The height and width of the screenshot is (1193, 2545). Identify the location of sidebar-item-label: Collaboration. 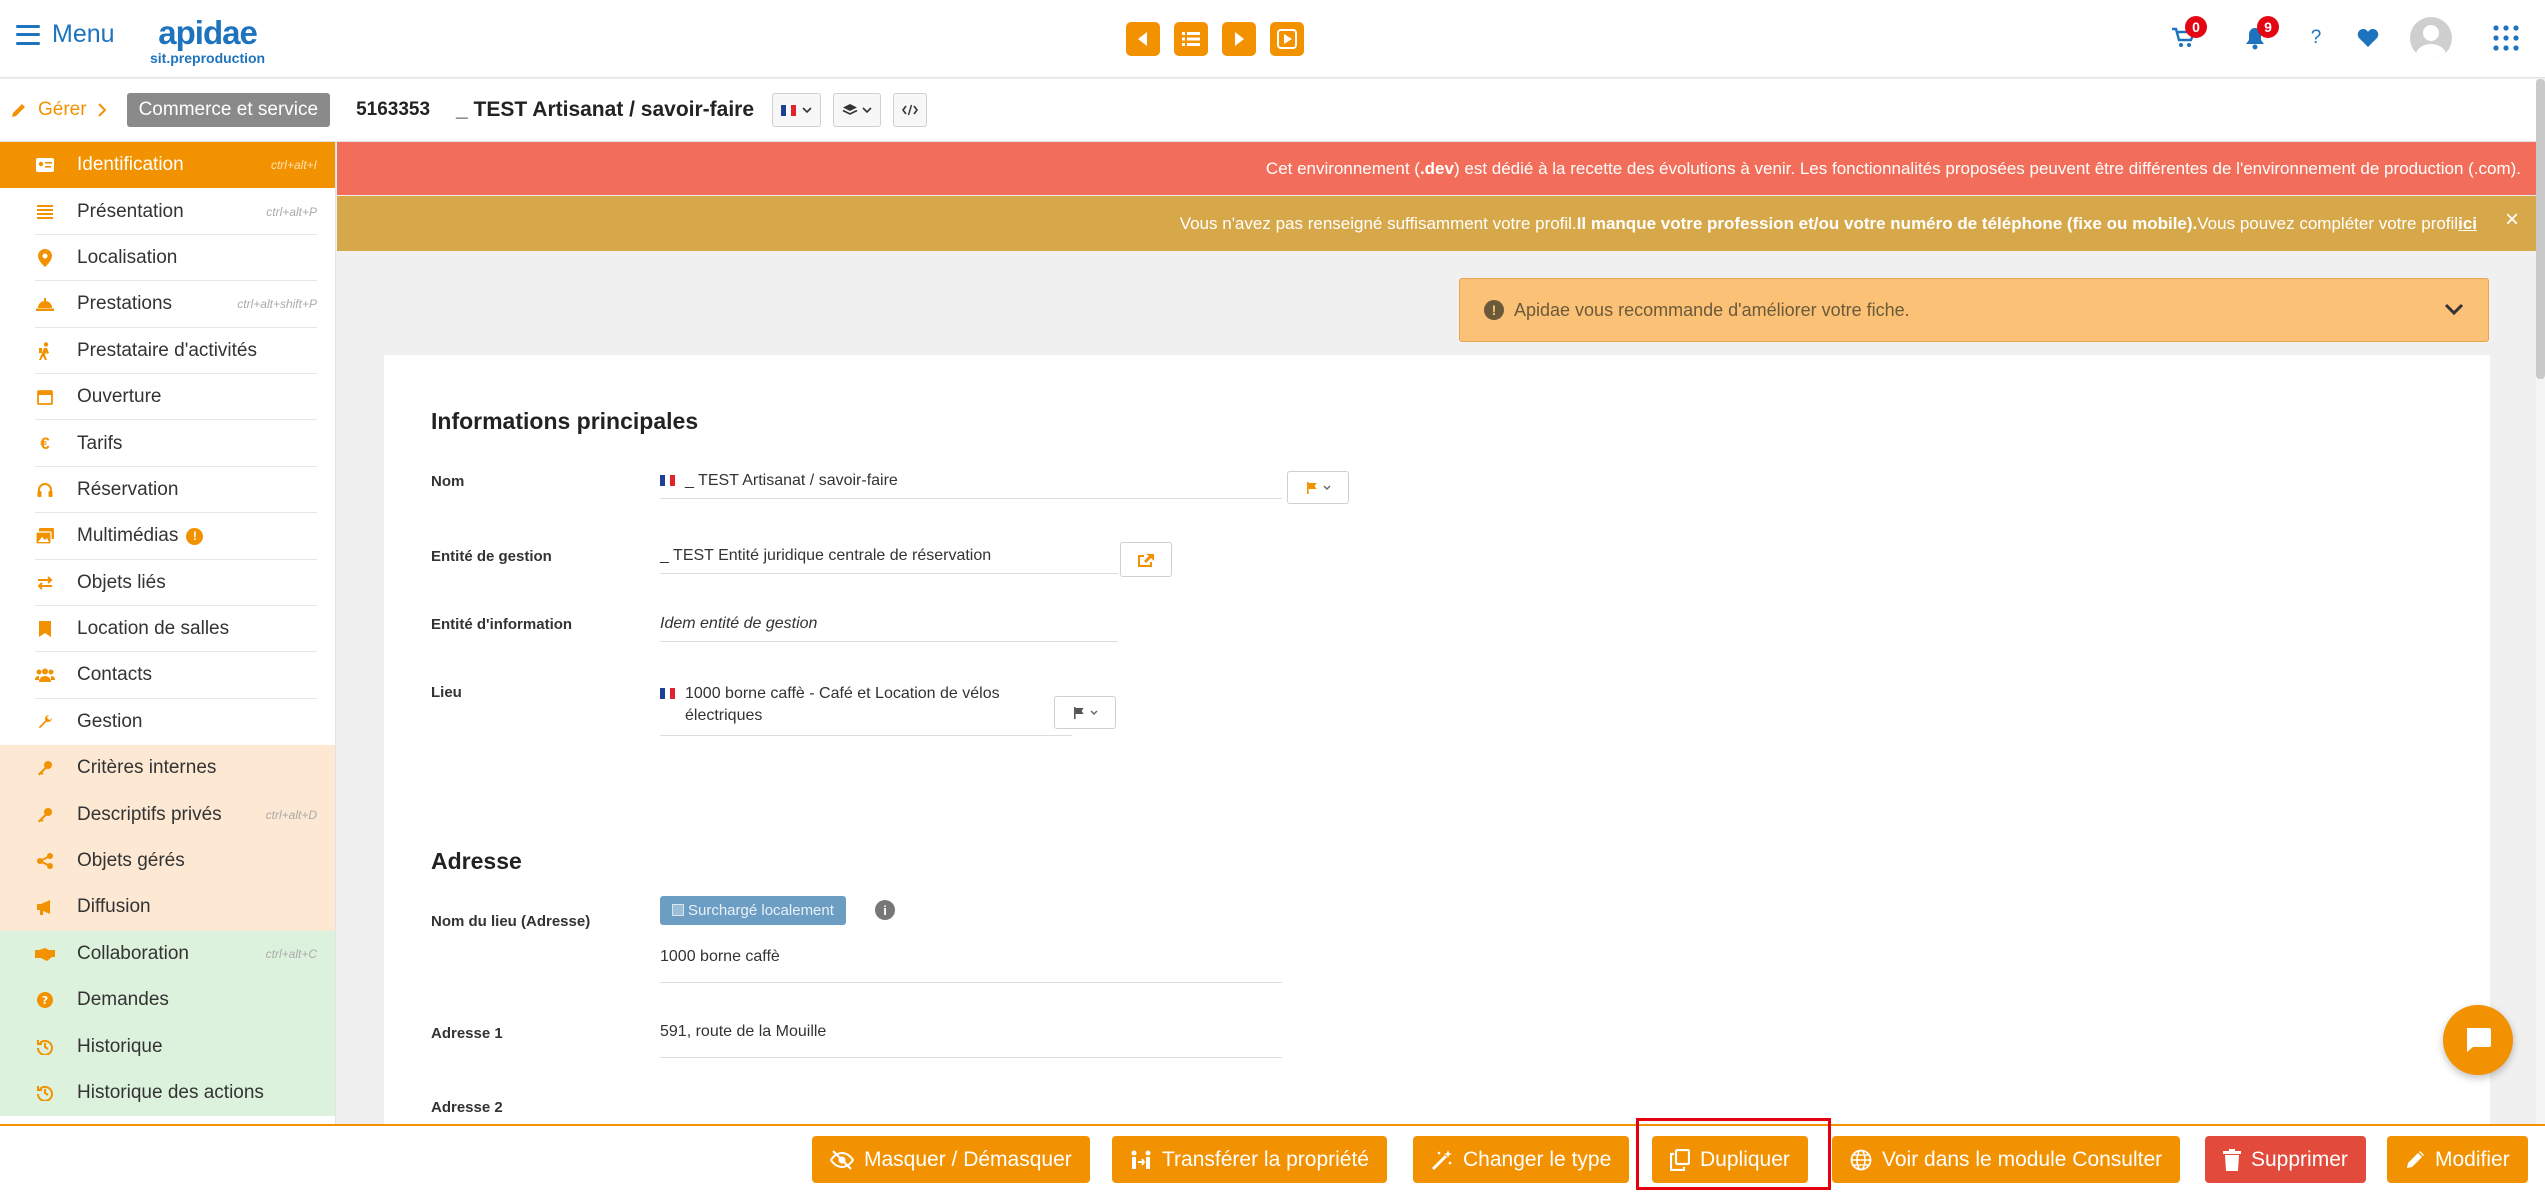
(133, 953).